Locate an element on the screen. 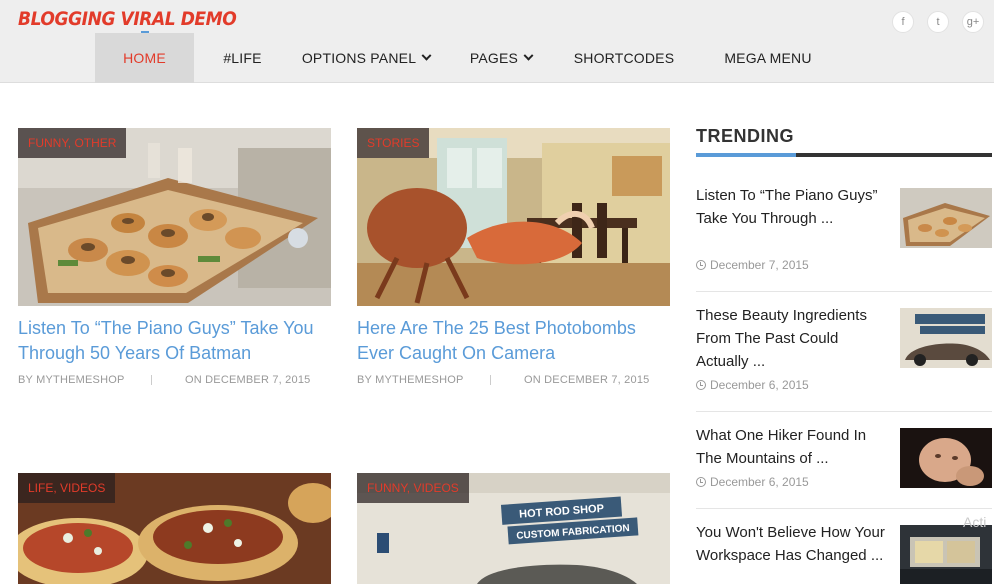 This screenshot has height=584, width=994. category-badge: FUNNY, OTHER is located at coordinates (72, 143).